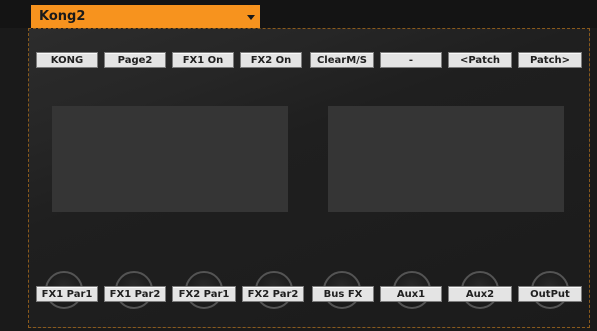 The width and height of the screenshot is (597, 331). Describe the element at coordinates (342, 60) in the screenshot. I see `clear-ms-button: ClearM/S` at that location.